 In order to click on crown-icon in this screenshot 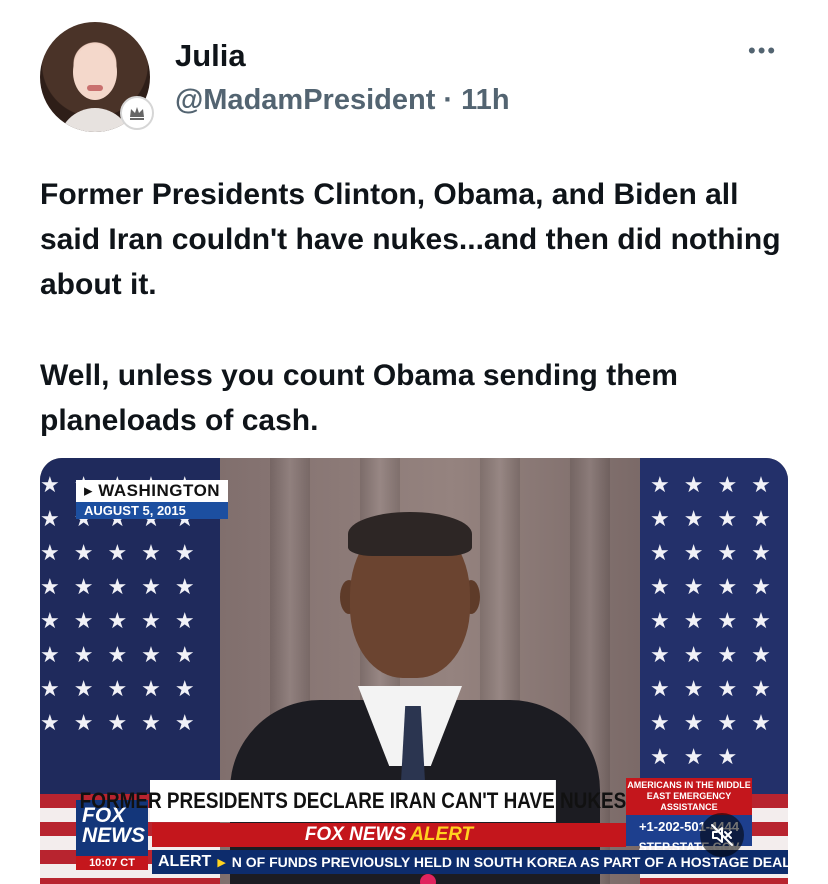, I will do `click(137, 113)`.